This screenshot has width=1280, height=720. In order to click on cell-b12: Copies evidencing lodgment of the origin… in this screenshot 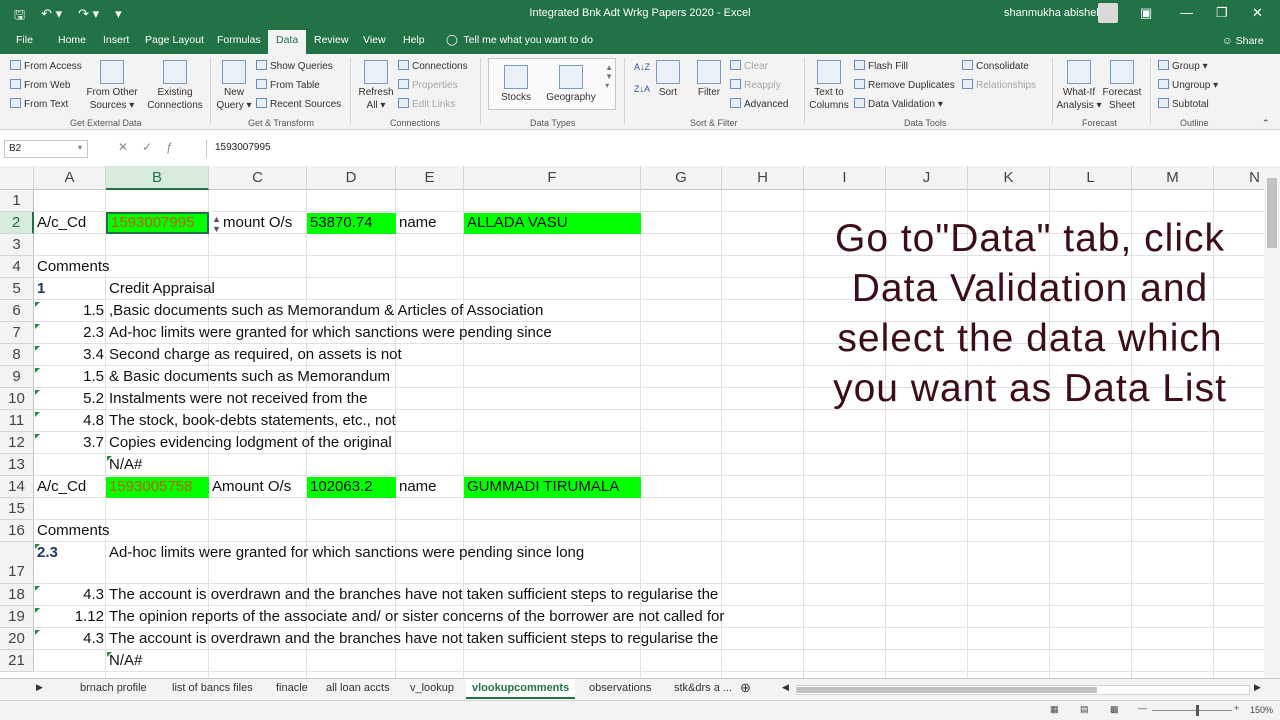, I will do `click(249, 442)`.